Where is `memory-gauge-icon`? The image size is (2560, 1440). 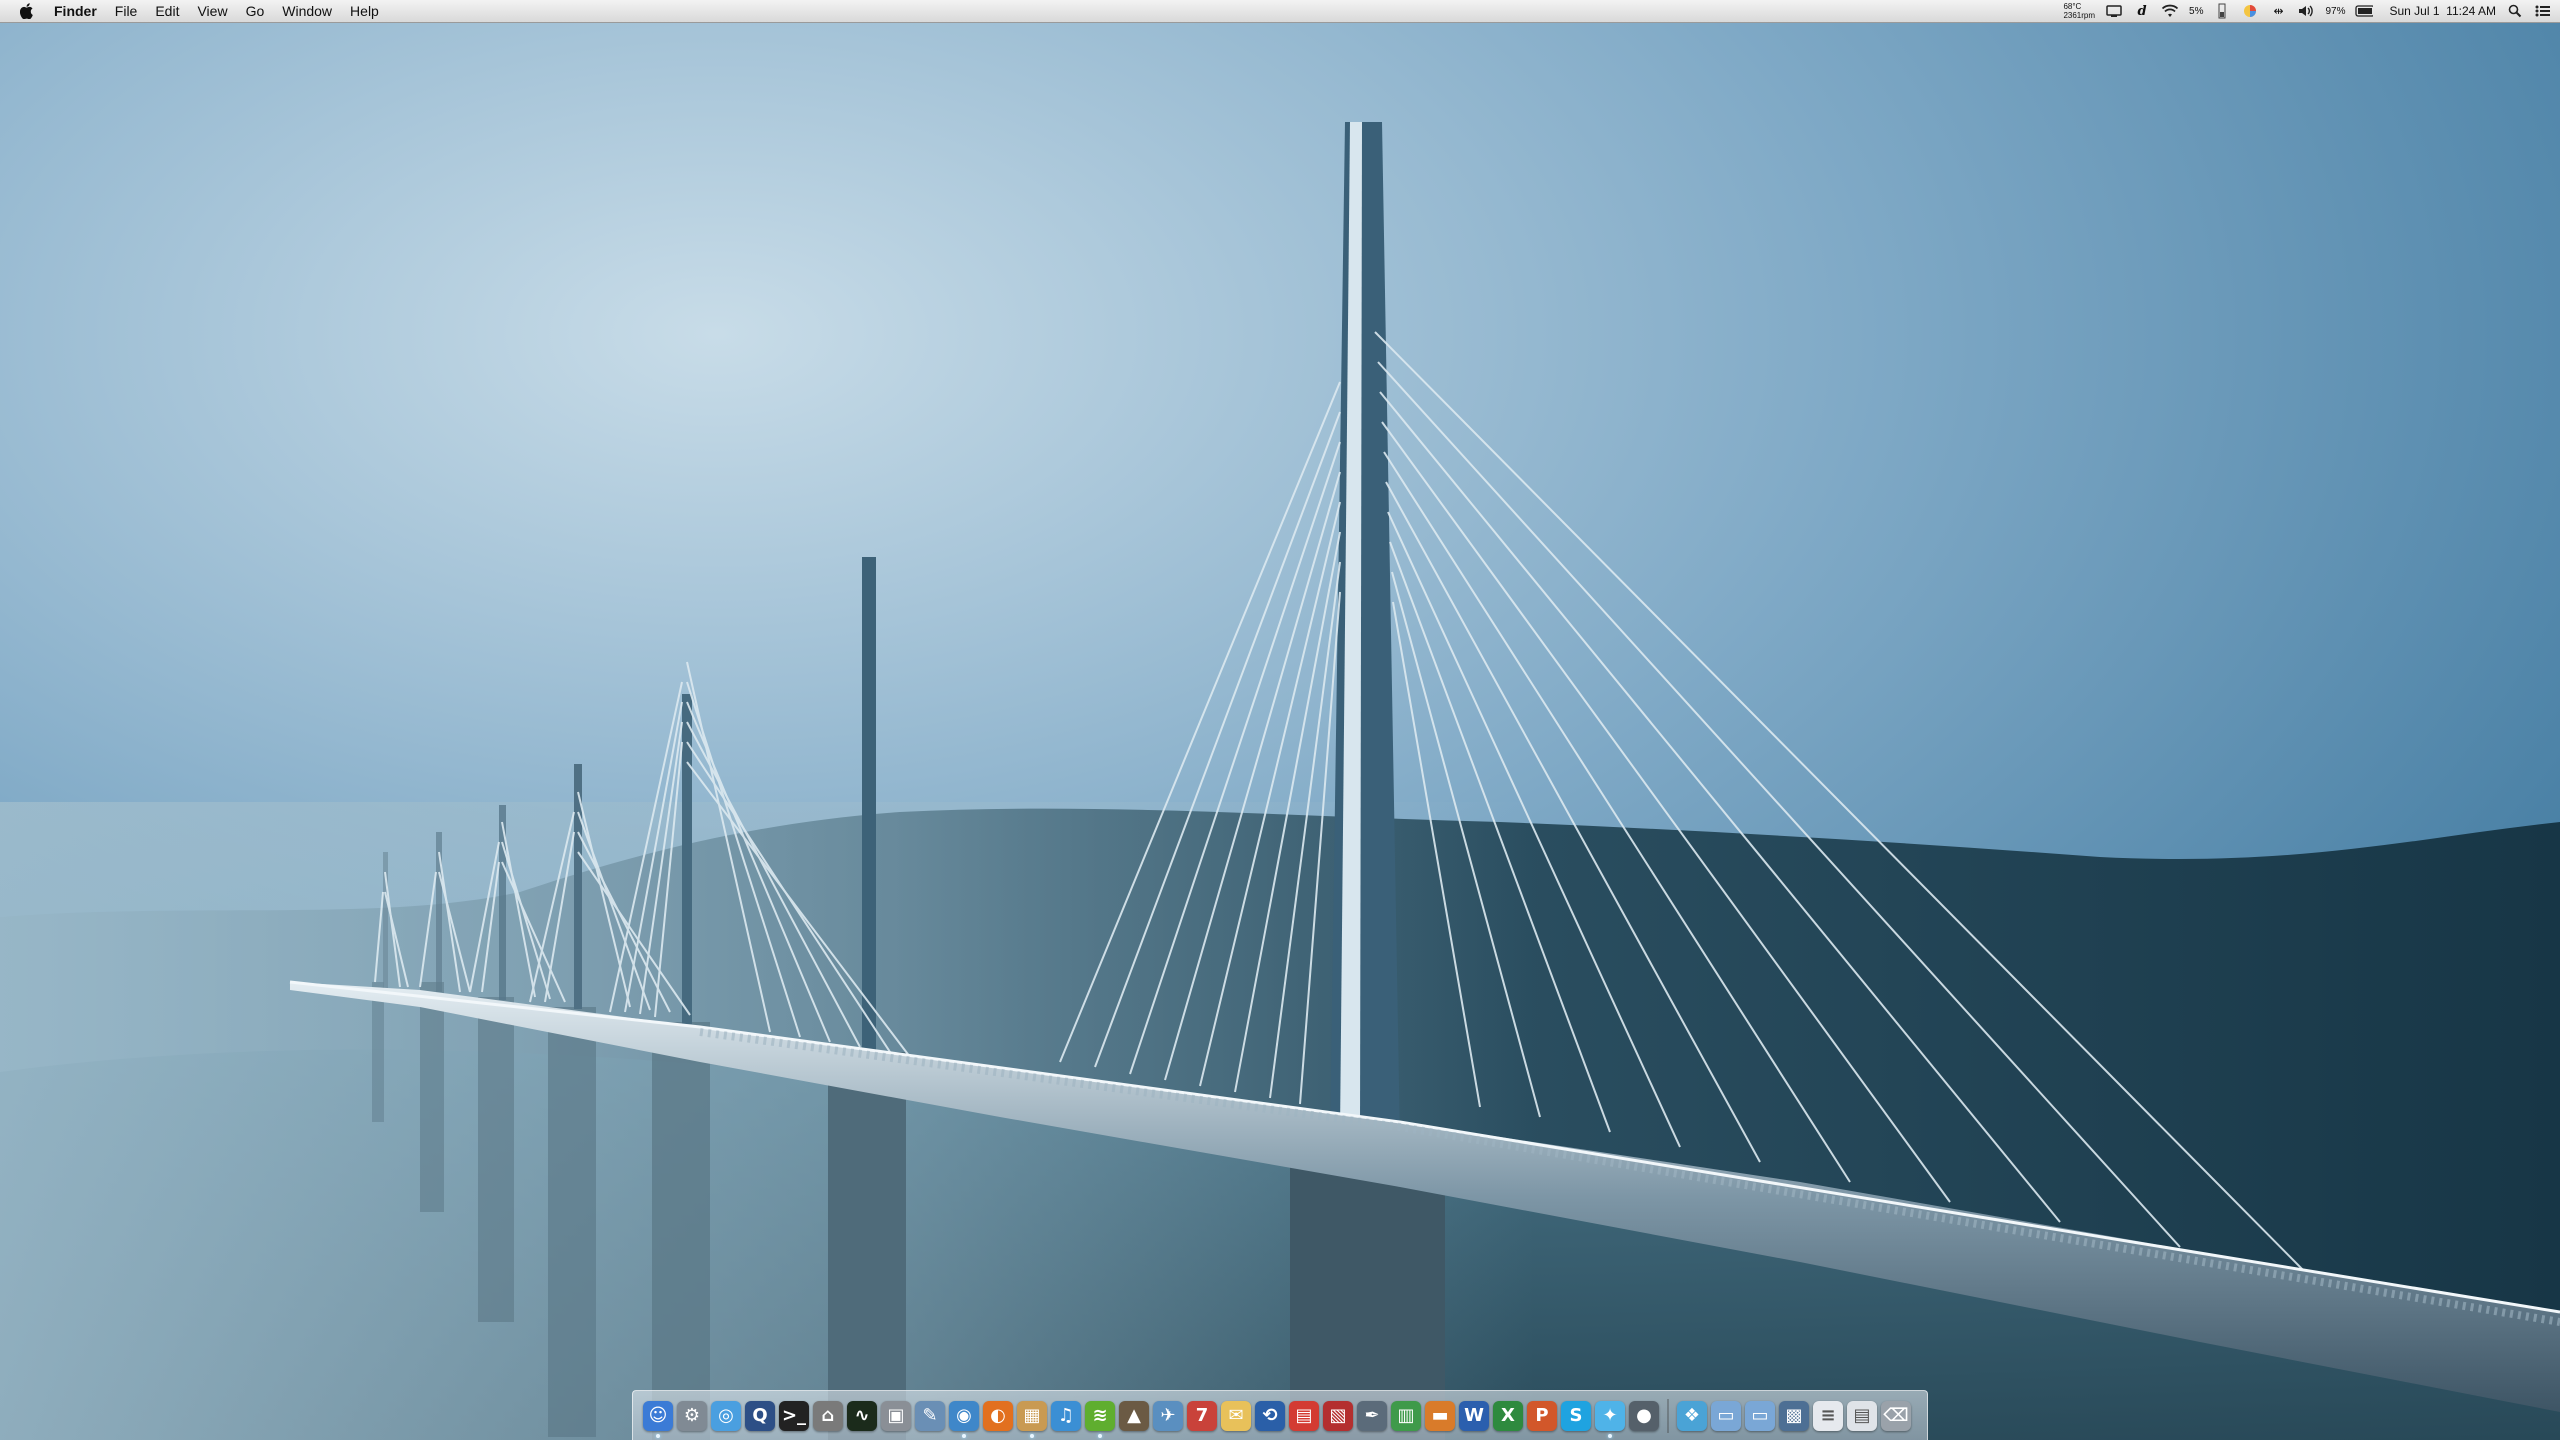 memory-gauge-icon is located at coordinates (2222, 11).